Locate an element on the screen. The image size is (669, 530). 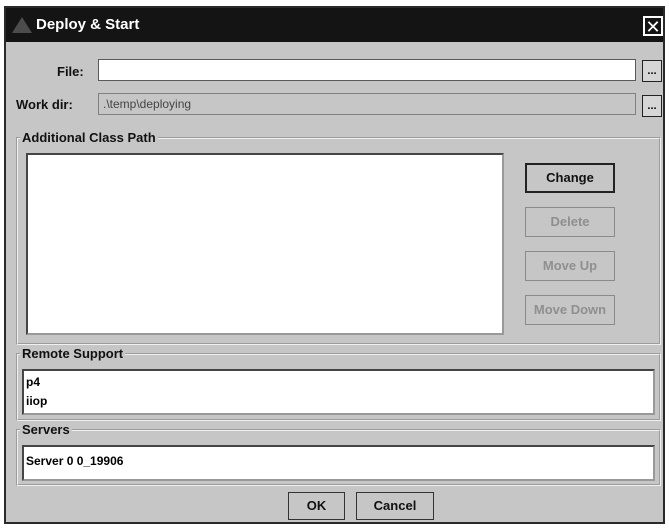
app-logo-icon is located at coordinates (22, 25).